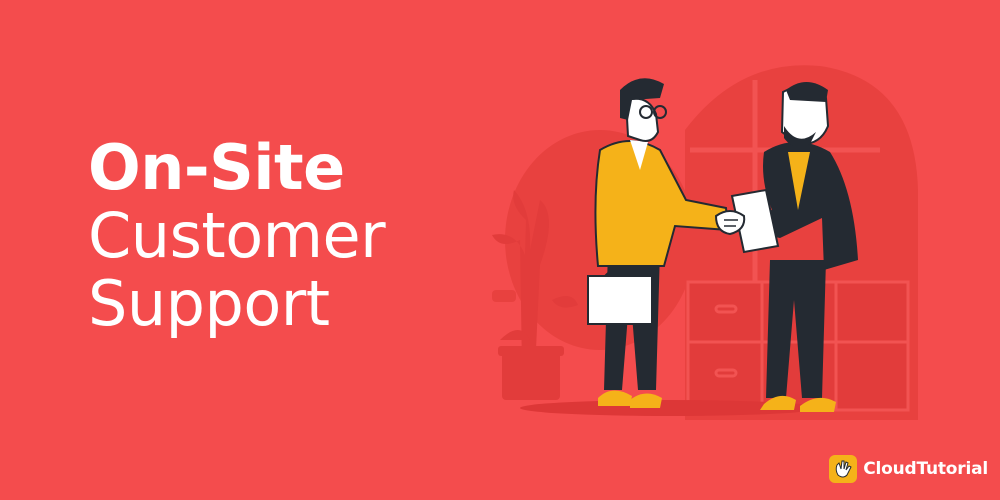 Image resolution: width=1000 pixels, height=500 pixels. Describe the element at coordinates (216, 167) in the screenshot. I see `headline-line-on-site: On-Site` at that location.